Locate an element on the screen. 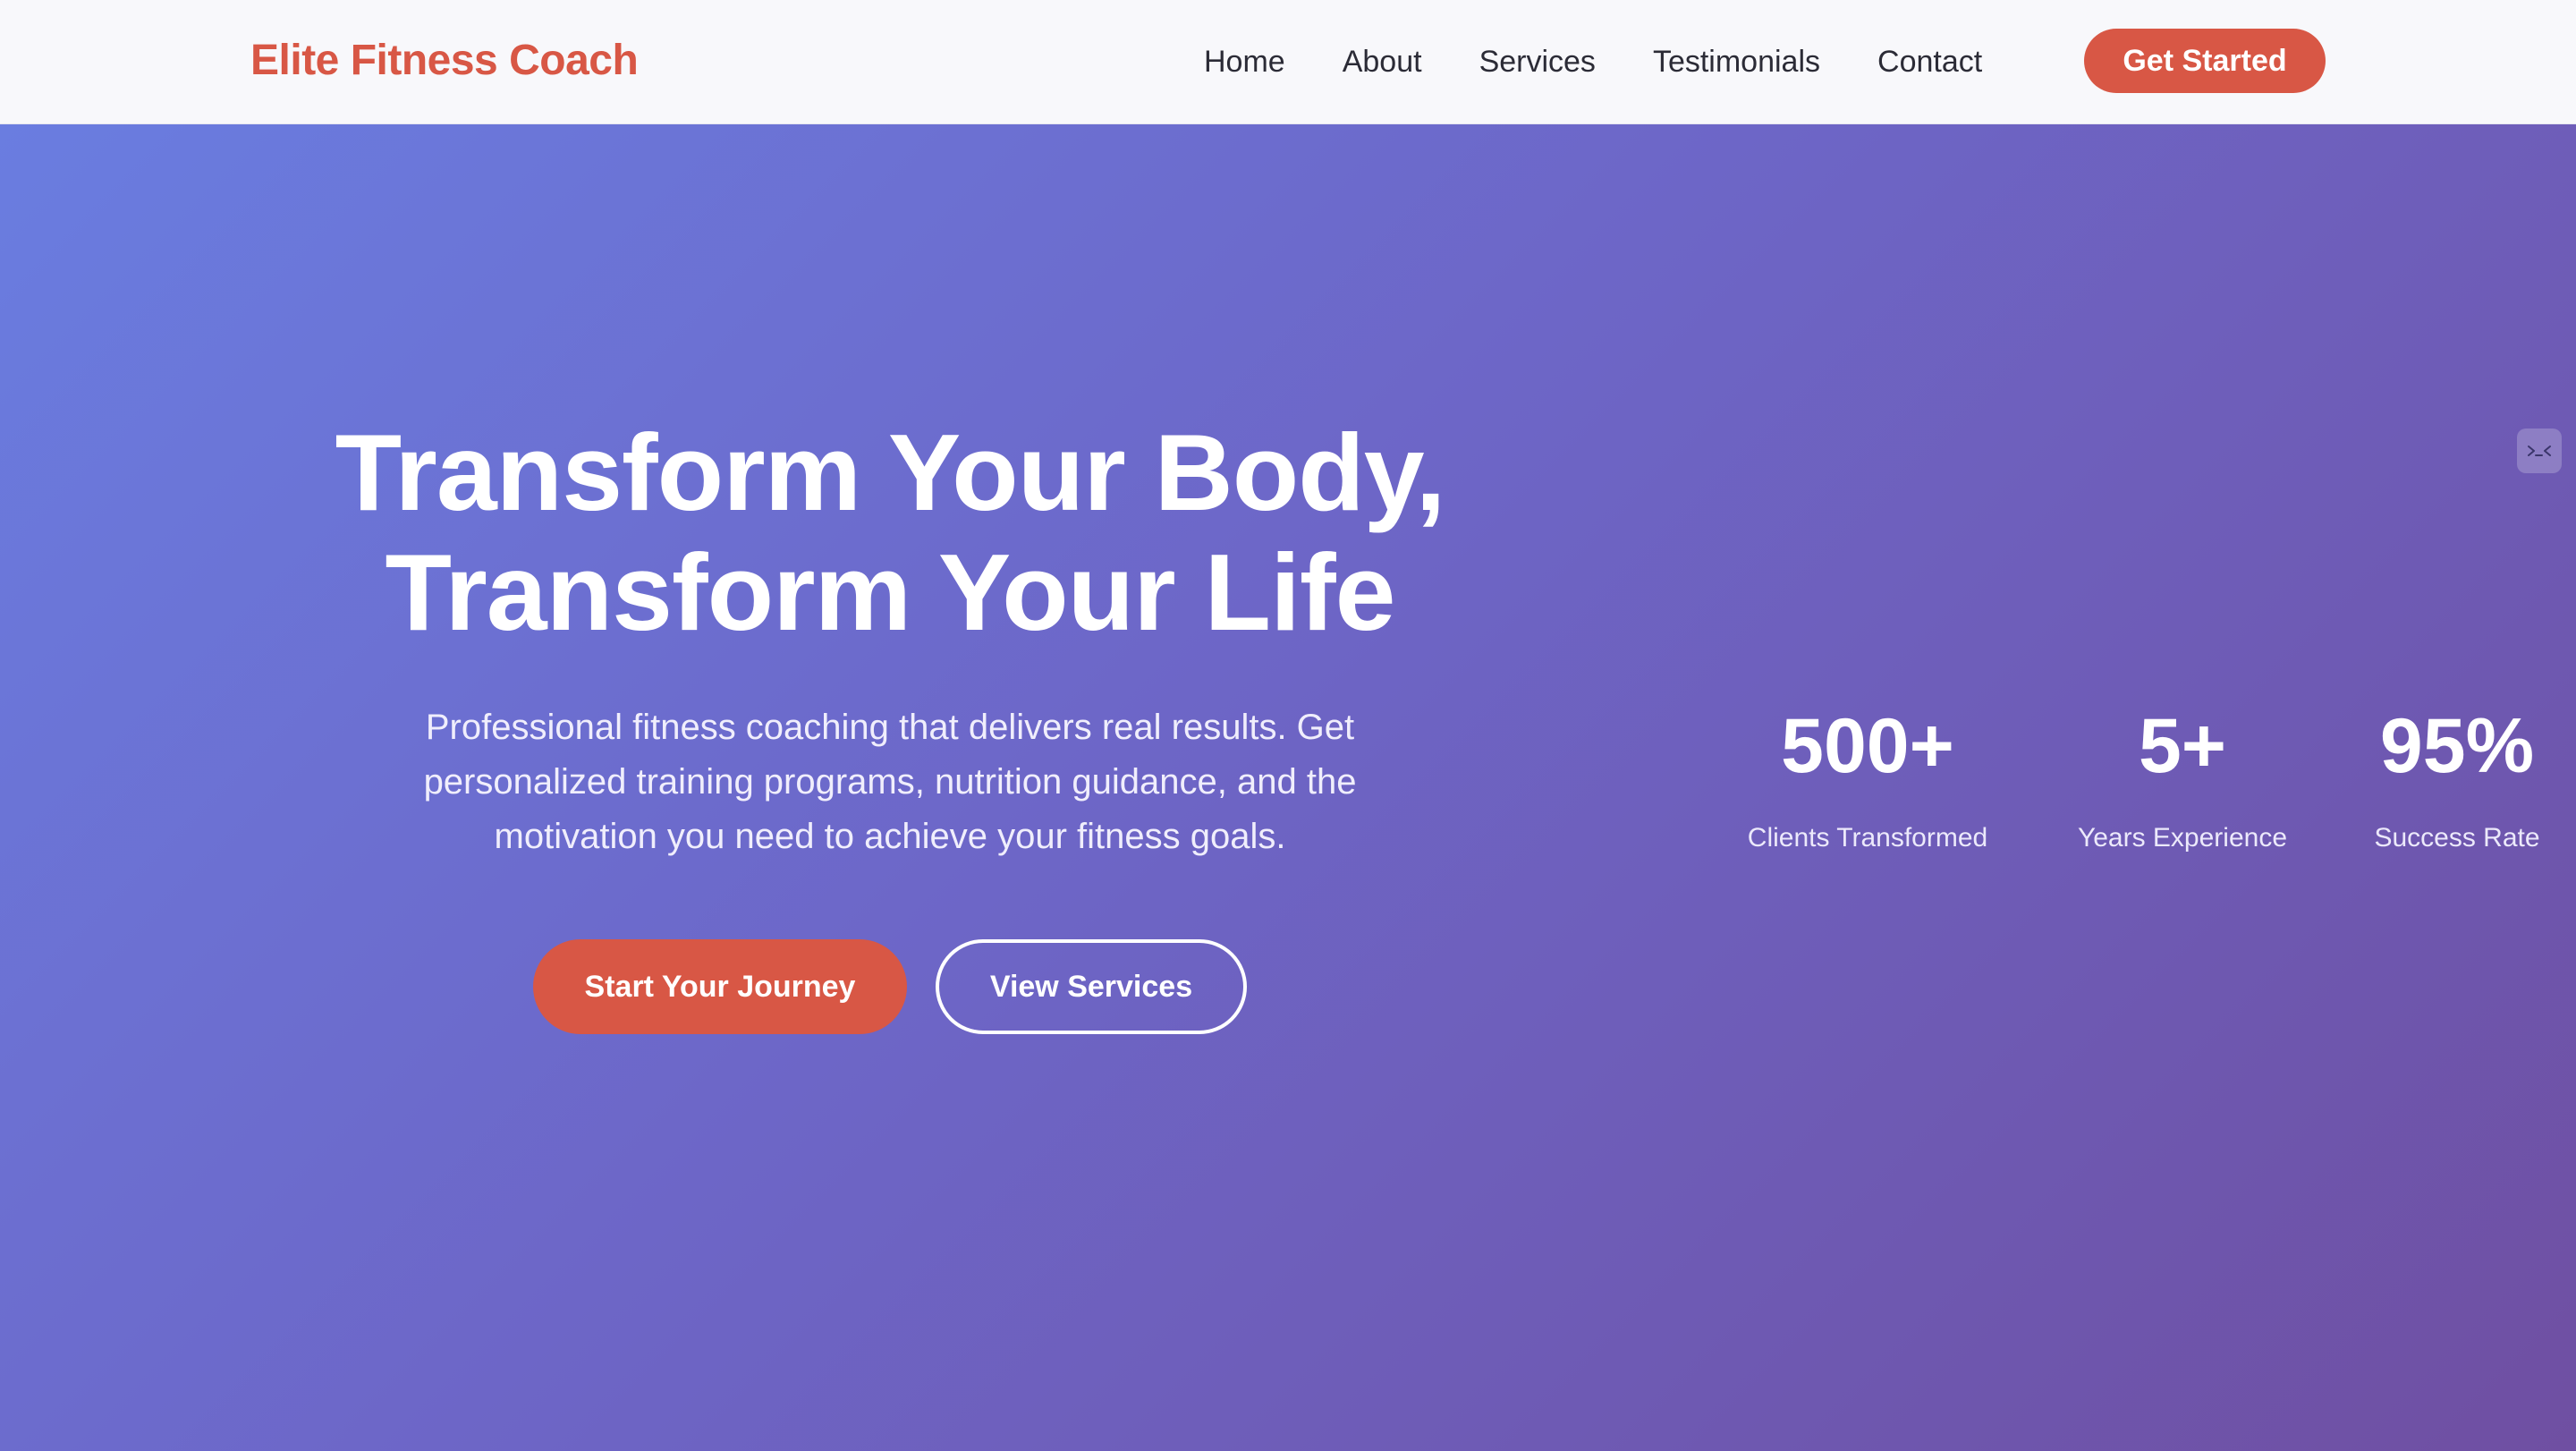 Image resolution: width=2576 pixels, height=1451 pixels. stat-success-rate: 95% Success Rate is located at coordinates (2457, 777).